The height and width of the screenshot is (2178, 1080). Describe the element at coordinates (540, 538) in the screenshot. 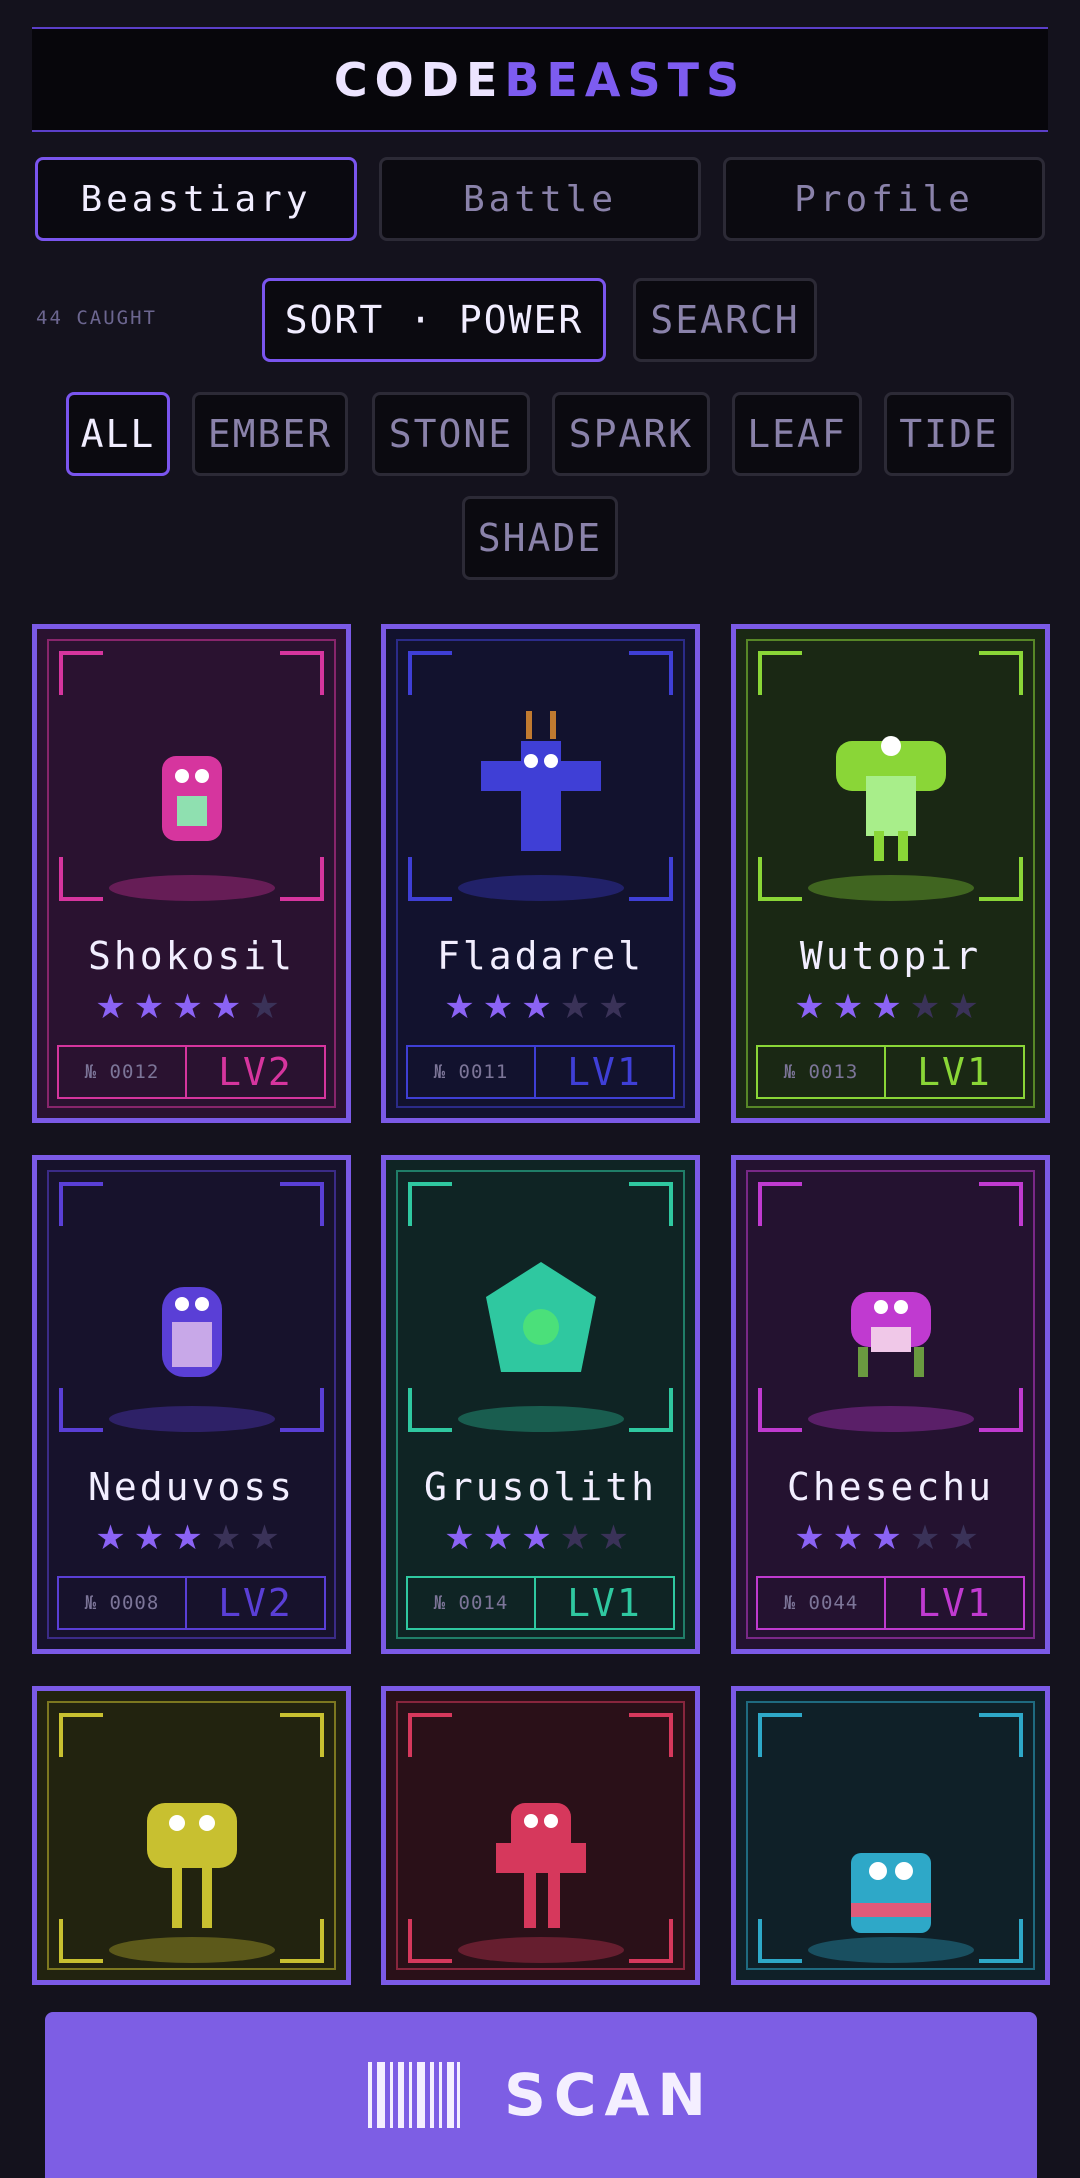

I see `filter-chip-shade: SHADE` at that location.